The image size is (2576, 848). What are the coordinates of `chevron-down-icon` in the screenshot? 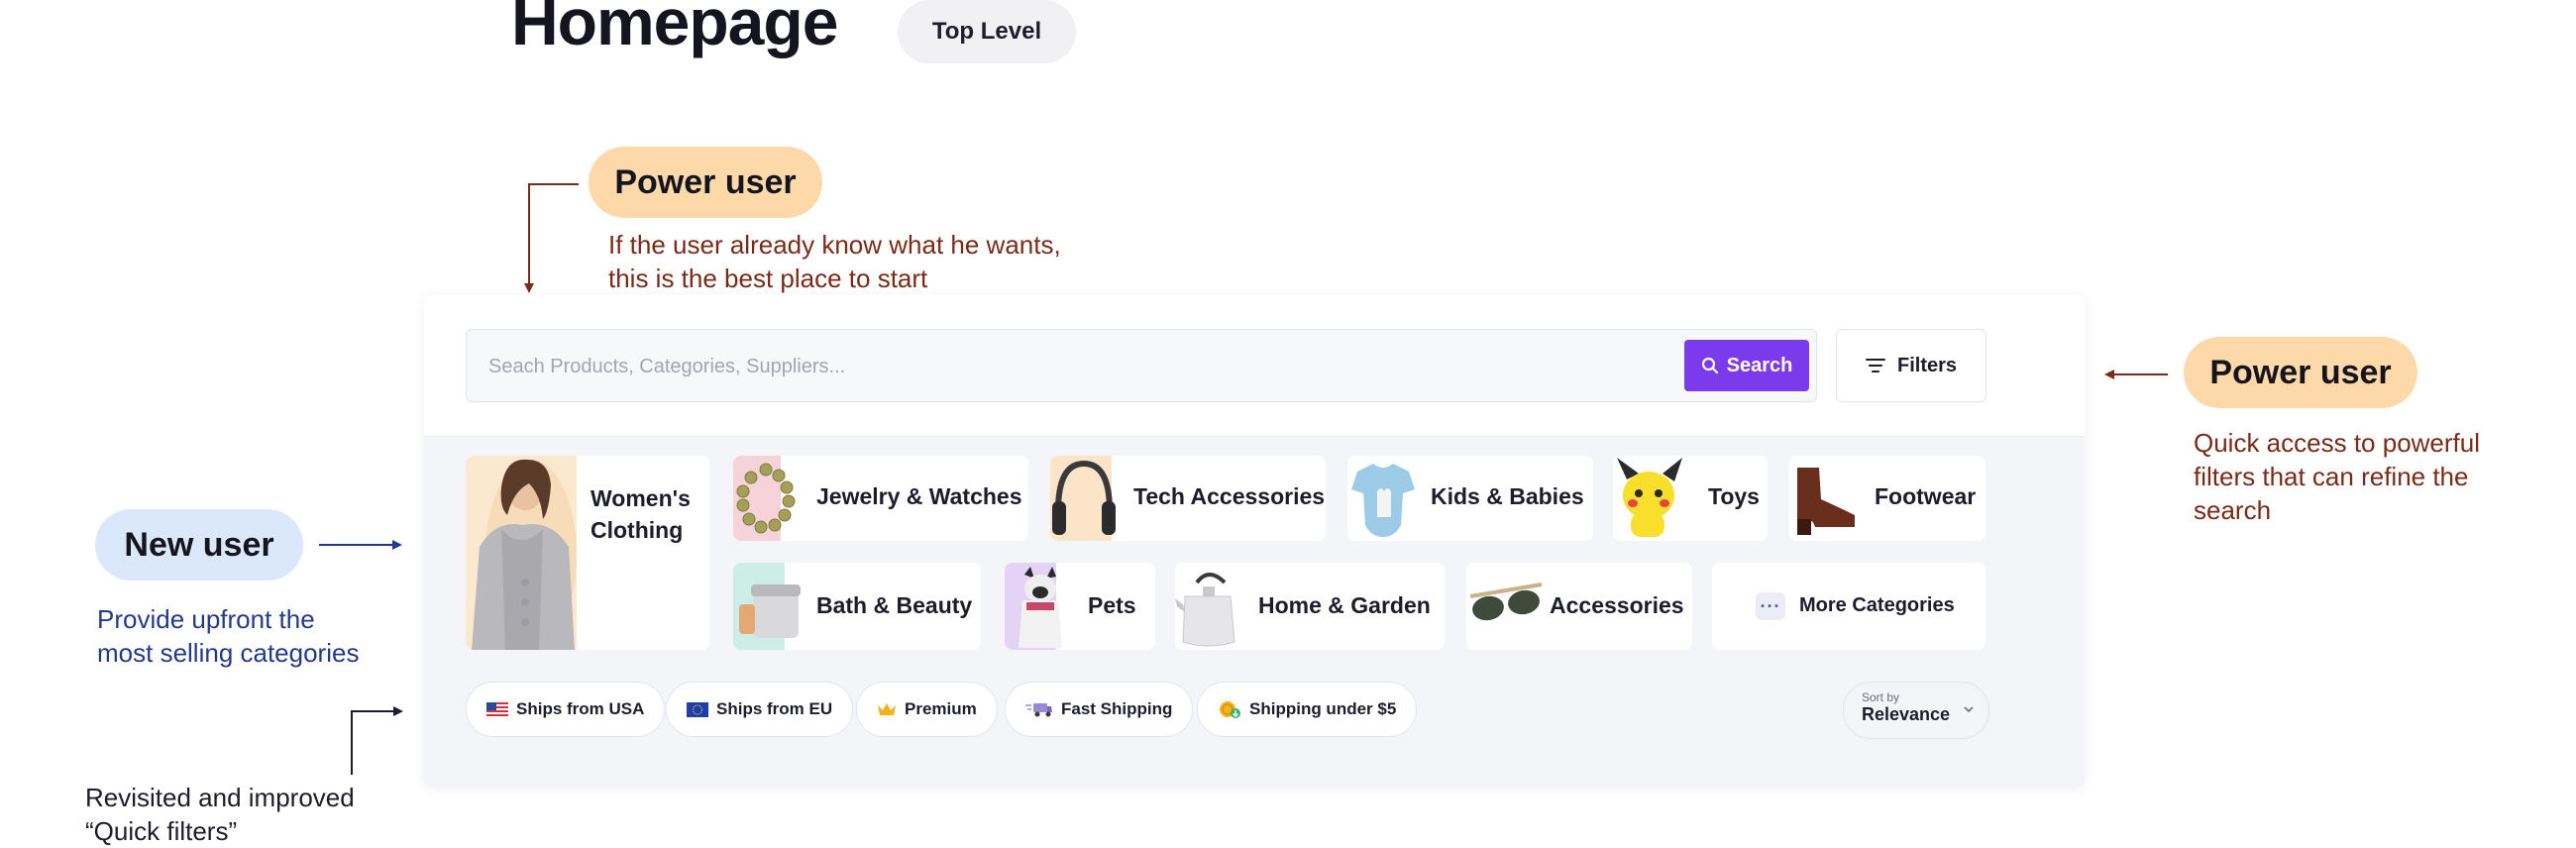 It's located at (1969, 710).